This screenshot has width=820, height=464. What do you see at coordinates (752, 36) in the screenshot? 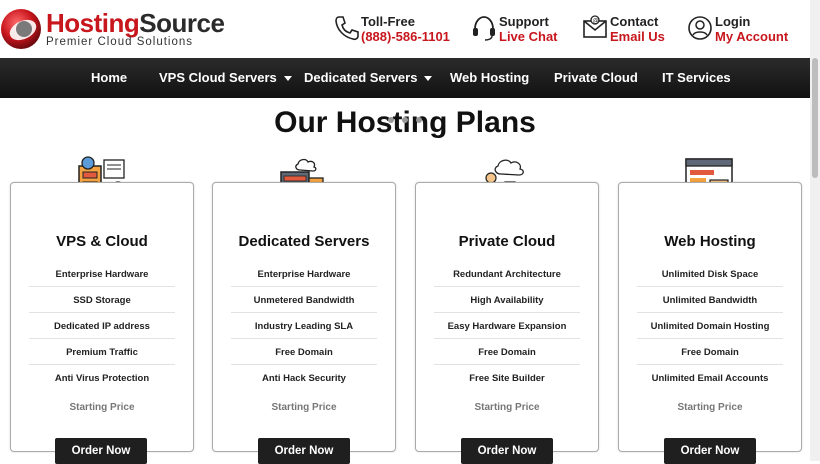
I see `header-link-value: My Account` at bounding box center [752, 36].